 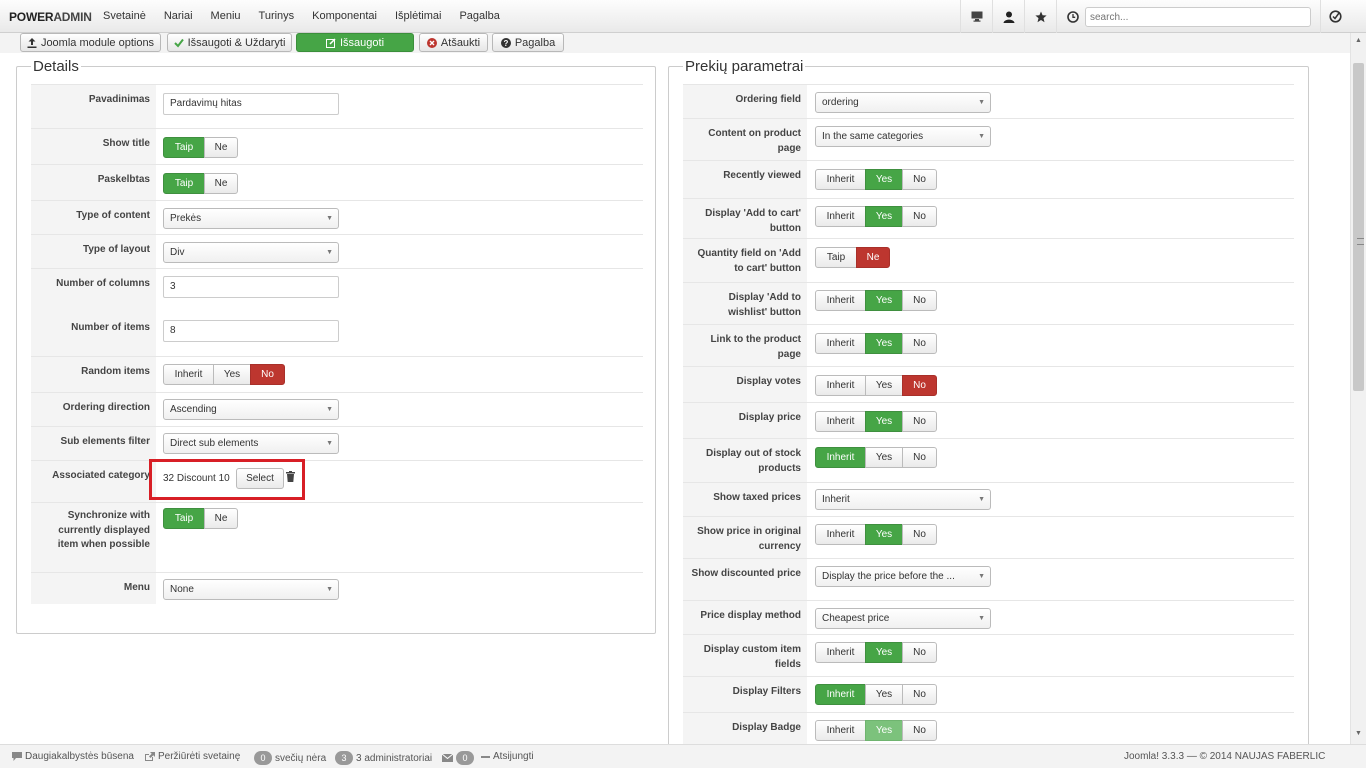 What do you see at coordinates (418, 16) in the screenshot?
I see `menu-extensions: Išplėtimai` at bounding box center [418, 16].